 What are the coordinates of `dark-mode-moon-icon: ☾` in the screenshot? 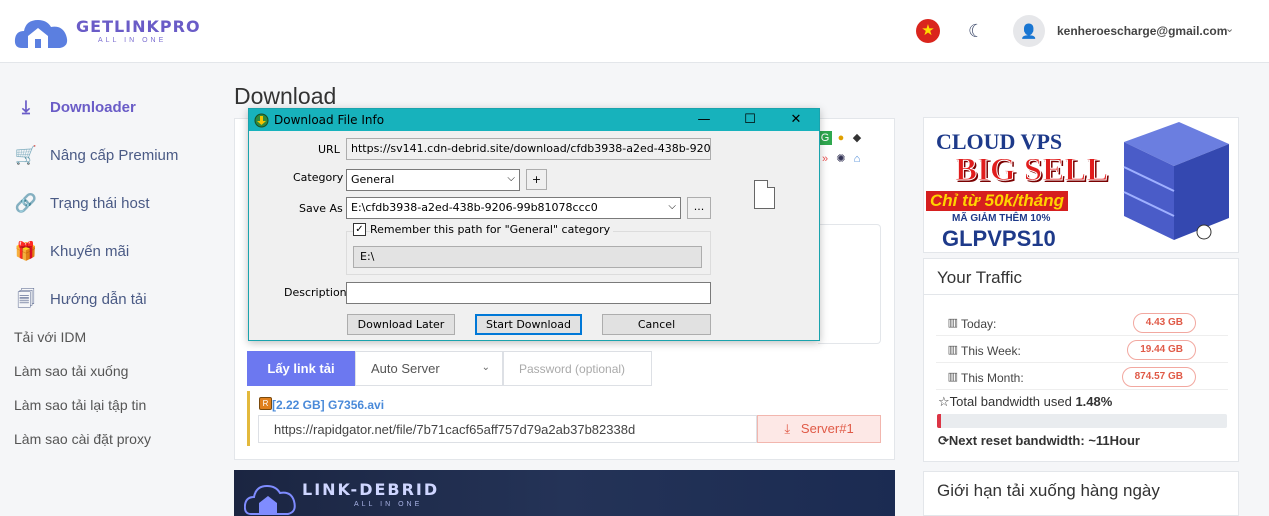 It's located at (979, 31).